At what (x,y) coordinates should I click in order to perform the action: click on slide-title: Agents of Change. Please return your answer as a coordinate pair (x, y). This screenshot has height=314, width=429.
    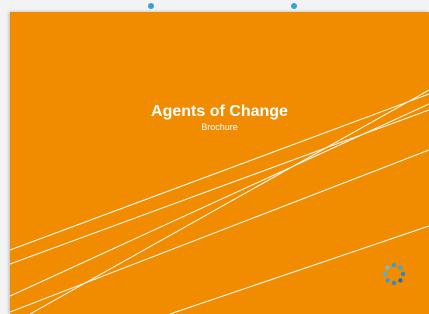
    Looking at the image, I should click on (219, 111).